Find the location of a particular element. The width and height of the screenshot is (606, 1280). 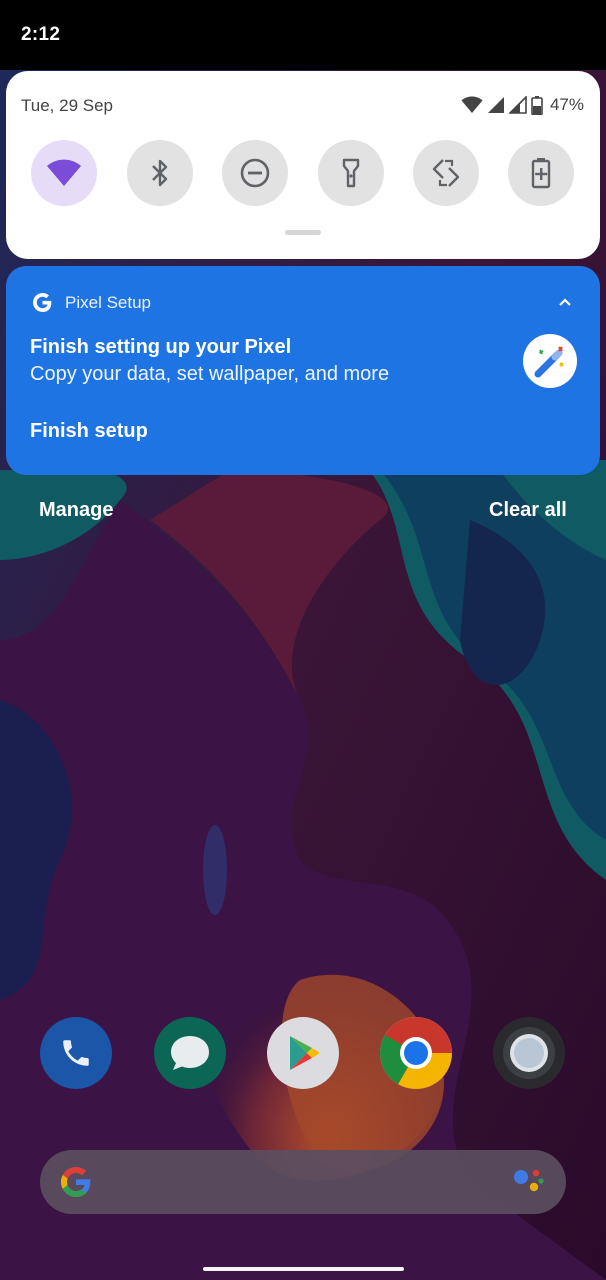

quick-settings-panel: Tue, 29 Sep 47% is located at coordinates (303, 165).